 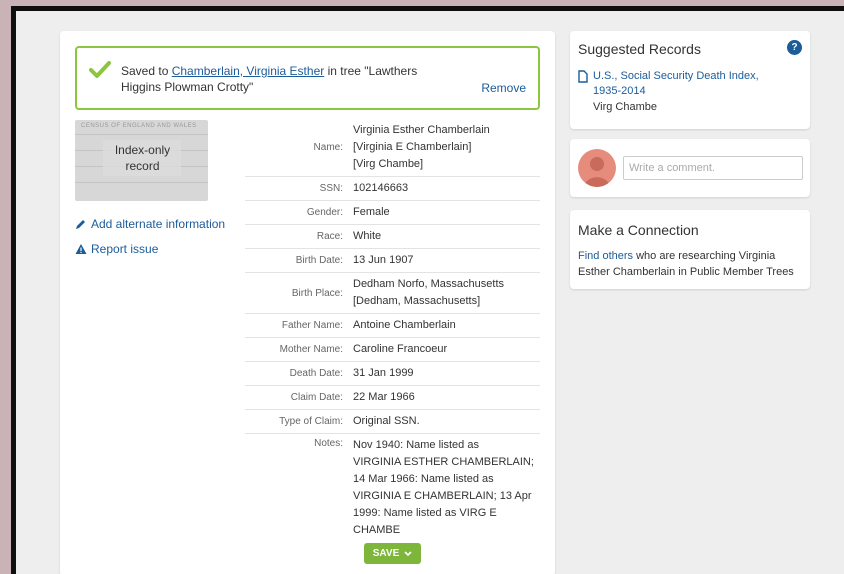 I want to click on field-value-line: 14 Mar 1966: Name listed as, so click(x=423, y=479).